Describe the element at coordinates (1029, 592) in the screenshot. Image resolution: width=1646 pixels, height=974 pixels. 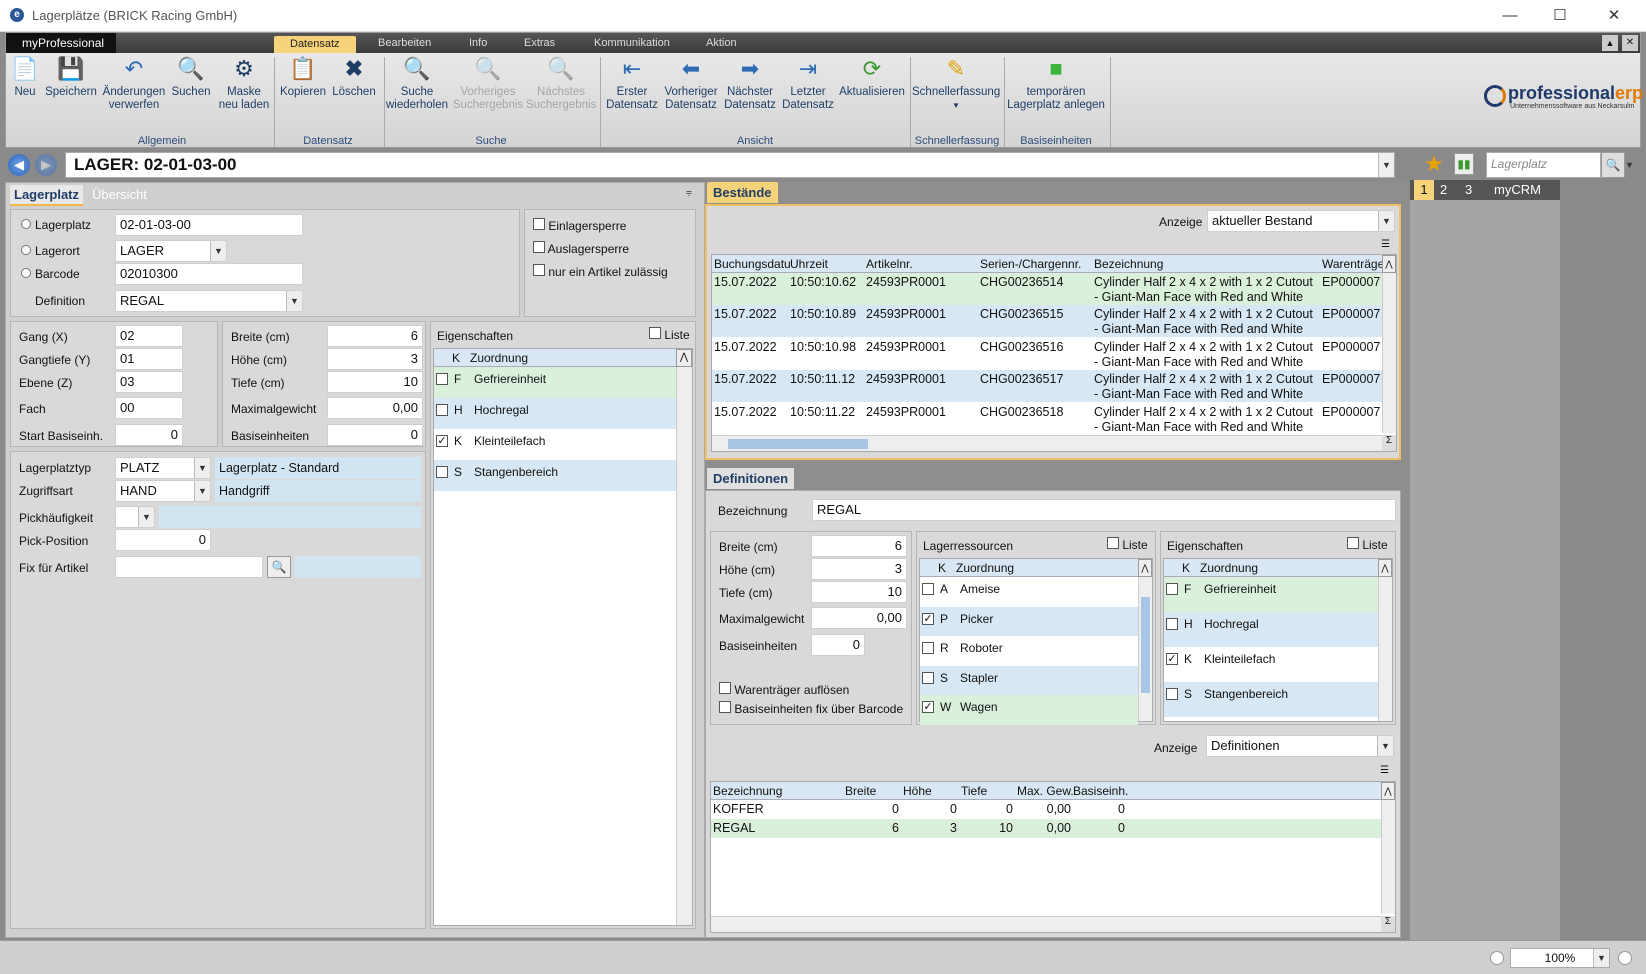
I see `table-row: A Ameise` at that location.